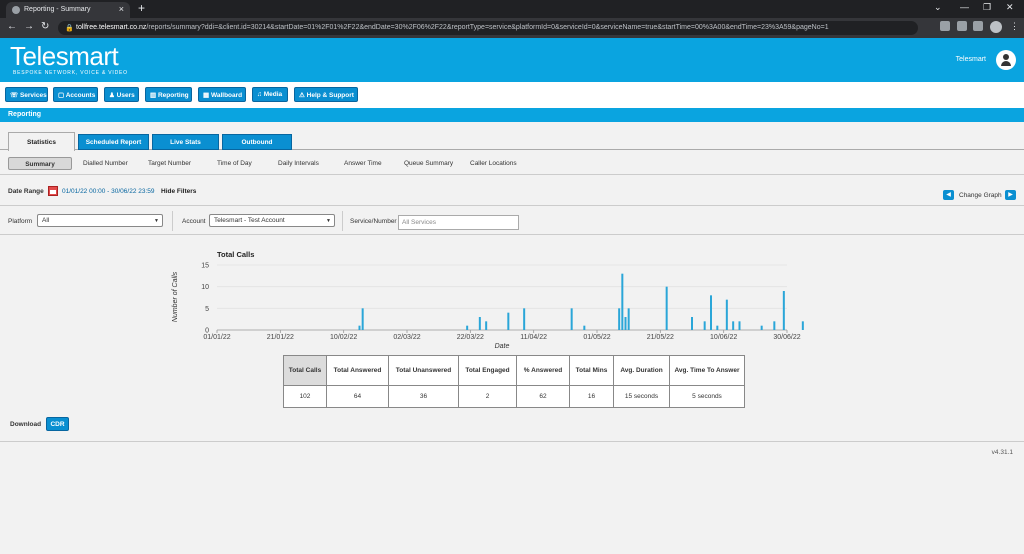 Image resolution: width=1024 pixels, height=554 pixels. Describe the element at coordinates (57, 424) in the screenshot. I see `cdr-download-button: CDR` at that location.